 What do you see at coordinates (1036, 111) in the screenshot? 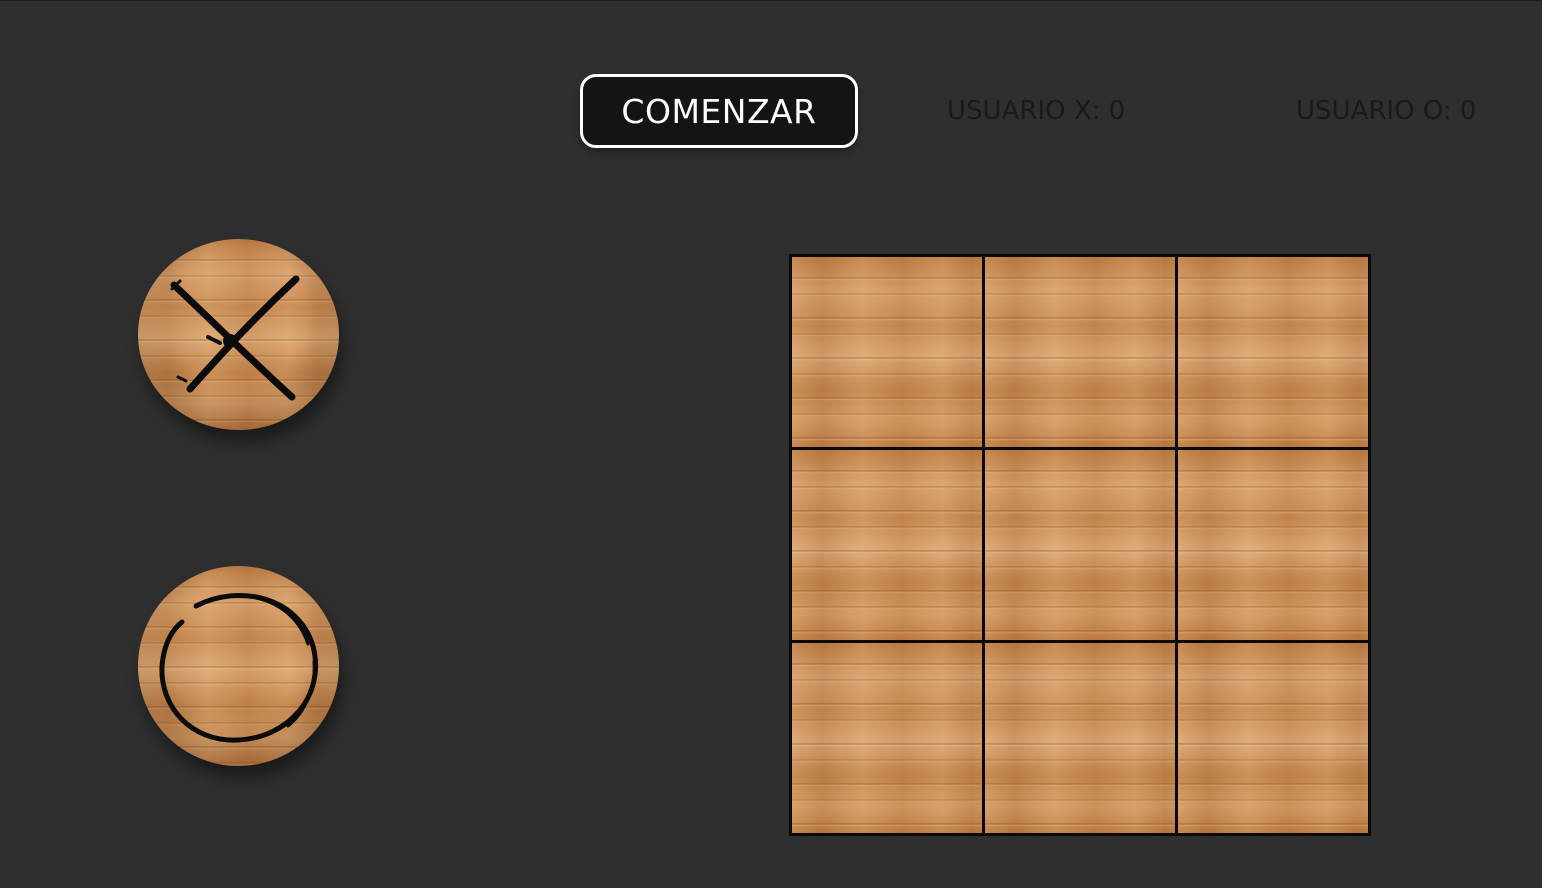
I see `score-user-x: USUARIO X: 0` at bounding box center [1036, 111].